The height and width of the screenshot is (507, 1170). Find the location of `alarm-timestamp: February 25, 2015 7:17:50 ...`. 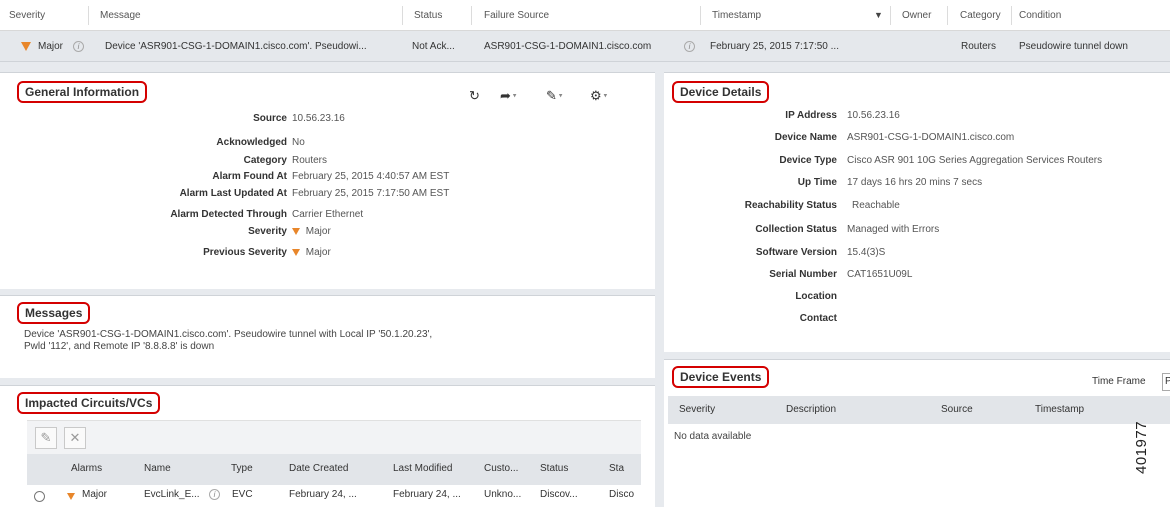

alarm-timestamp: February 25, 2015 7:17:50 ... is located at coordinates (774, 46).